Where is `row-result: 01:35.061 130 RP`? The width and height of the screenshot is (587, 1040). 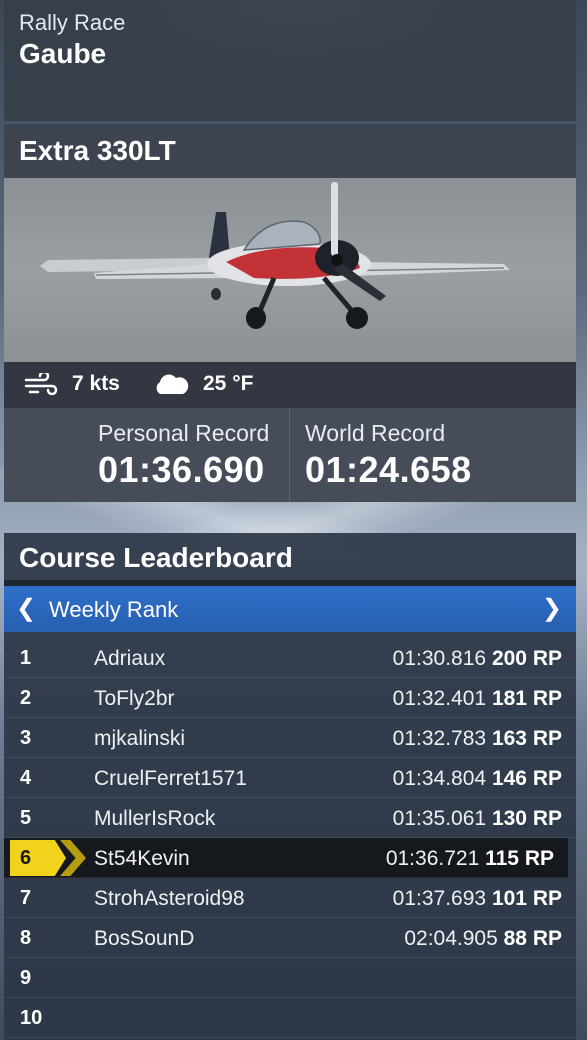 row-result: 01:35.061 130 RP is located at coordinates (477, 819).